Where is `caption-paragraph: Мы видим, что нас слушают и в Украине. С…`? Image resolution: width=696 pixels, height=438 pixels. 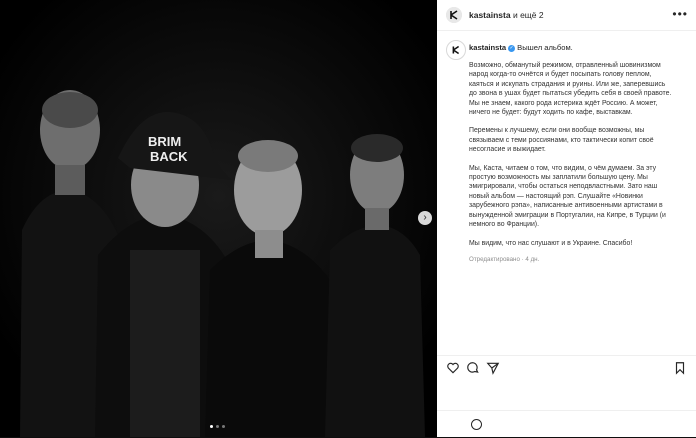
caption-paragraph: Мы видим, что нас слушают и в Украине. С… is located at coordinates (551, 243).